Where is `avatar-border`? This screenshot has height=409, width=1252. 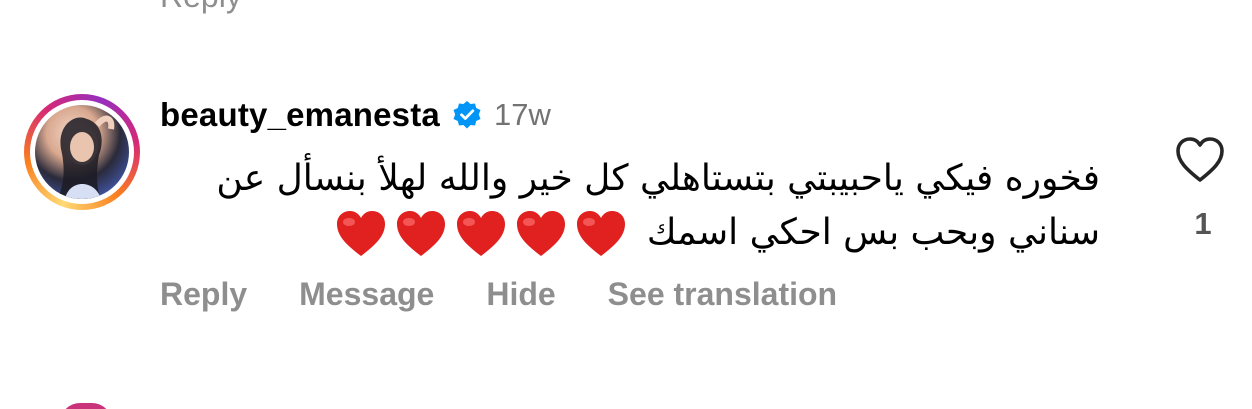
avatar-border is located at coordinates (82, 152).